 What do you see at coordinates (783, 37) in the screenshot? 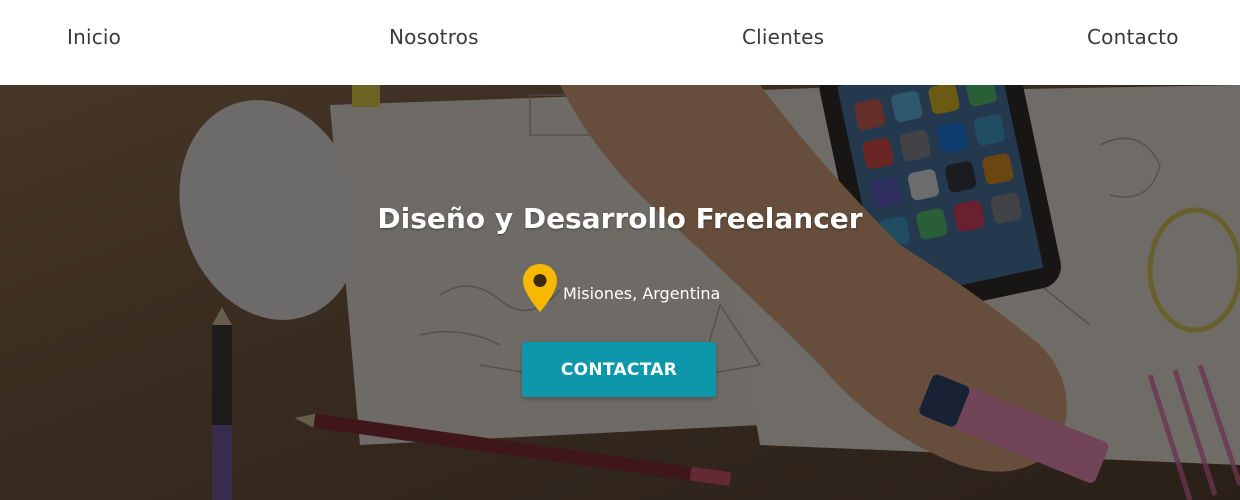
I see `nav-link-clientes: Clientes` at bounding box center [783, 37].